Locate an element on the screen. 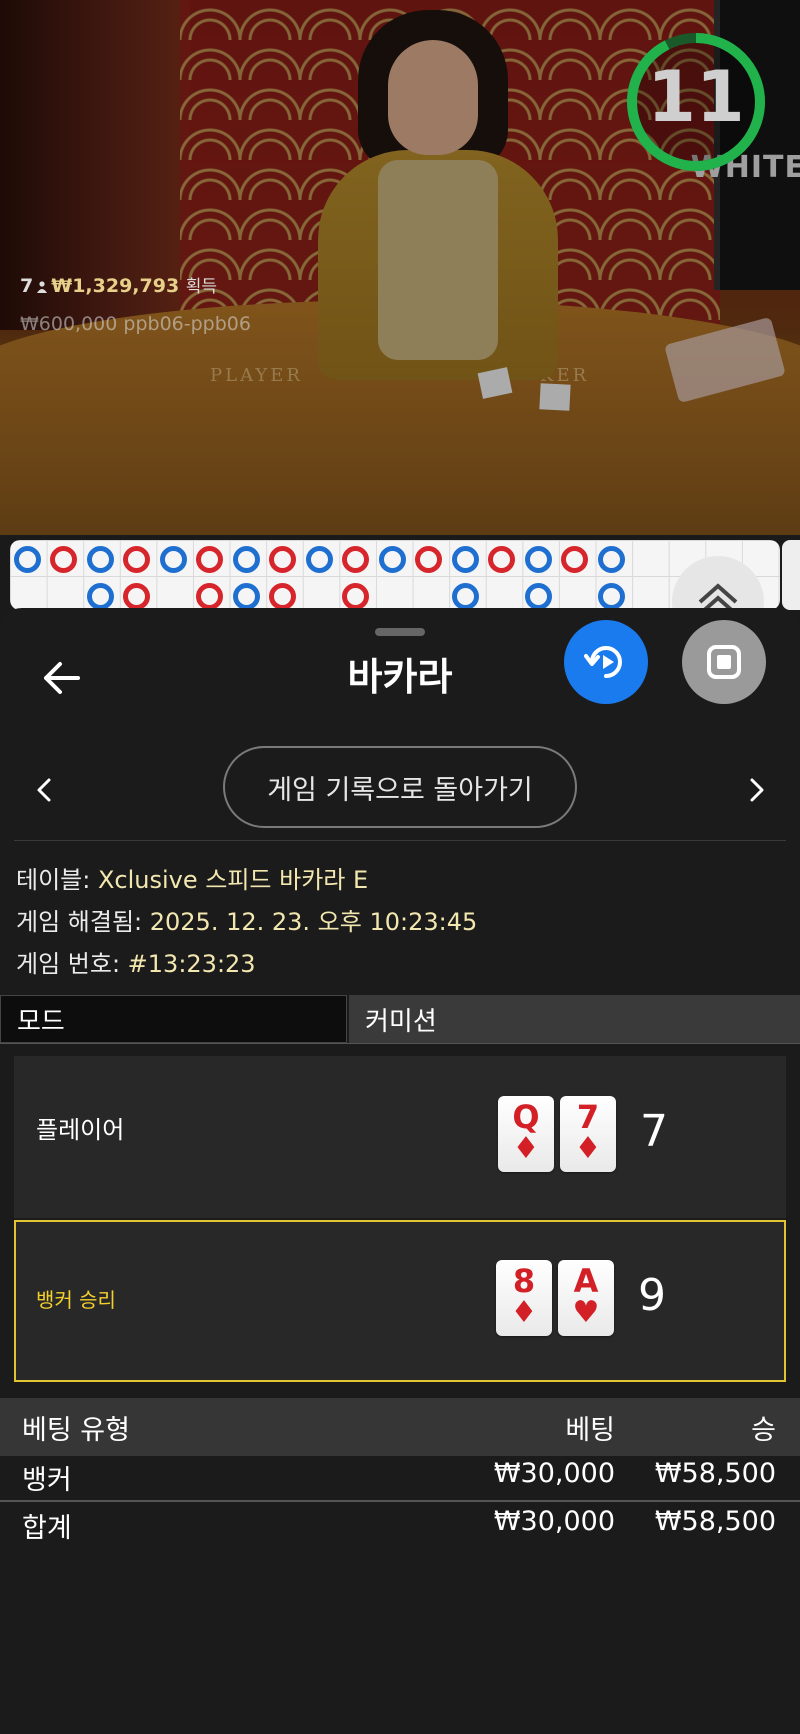 This screenshot has height=1734, width=800. replay-button is located at coordinates (606, 662).